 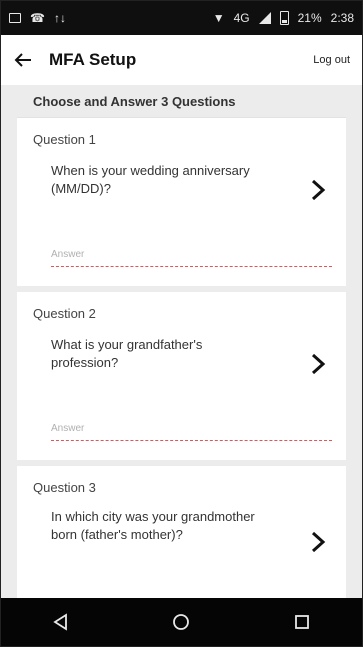 I want to click on system-nav-bar, so click(x=181, y=622).